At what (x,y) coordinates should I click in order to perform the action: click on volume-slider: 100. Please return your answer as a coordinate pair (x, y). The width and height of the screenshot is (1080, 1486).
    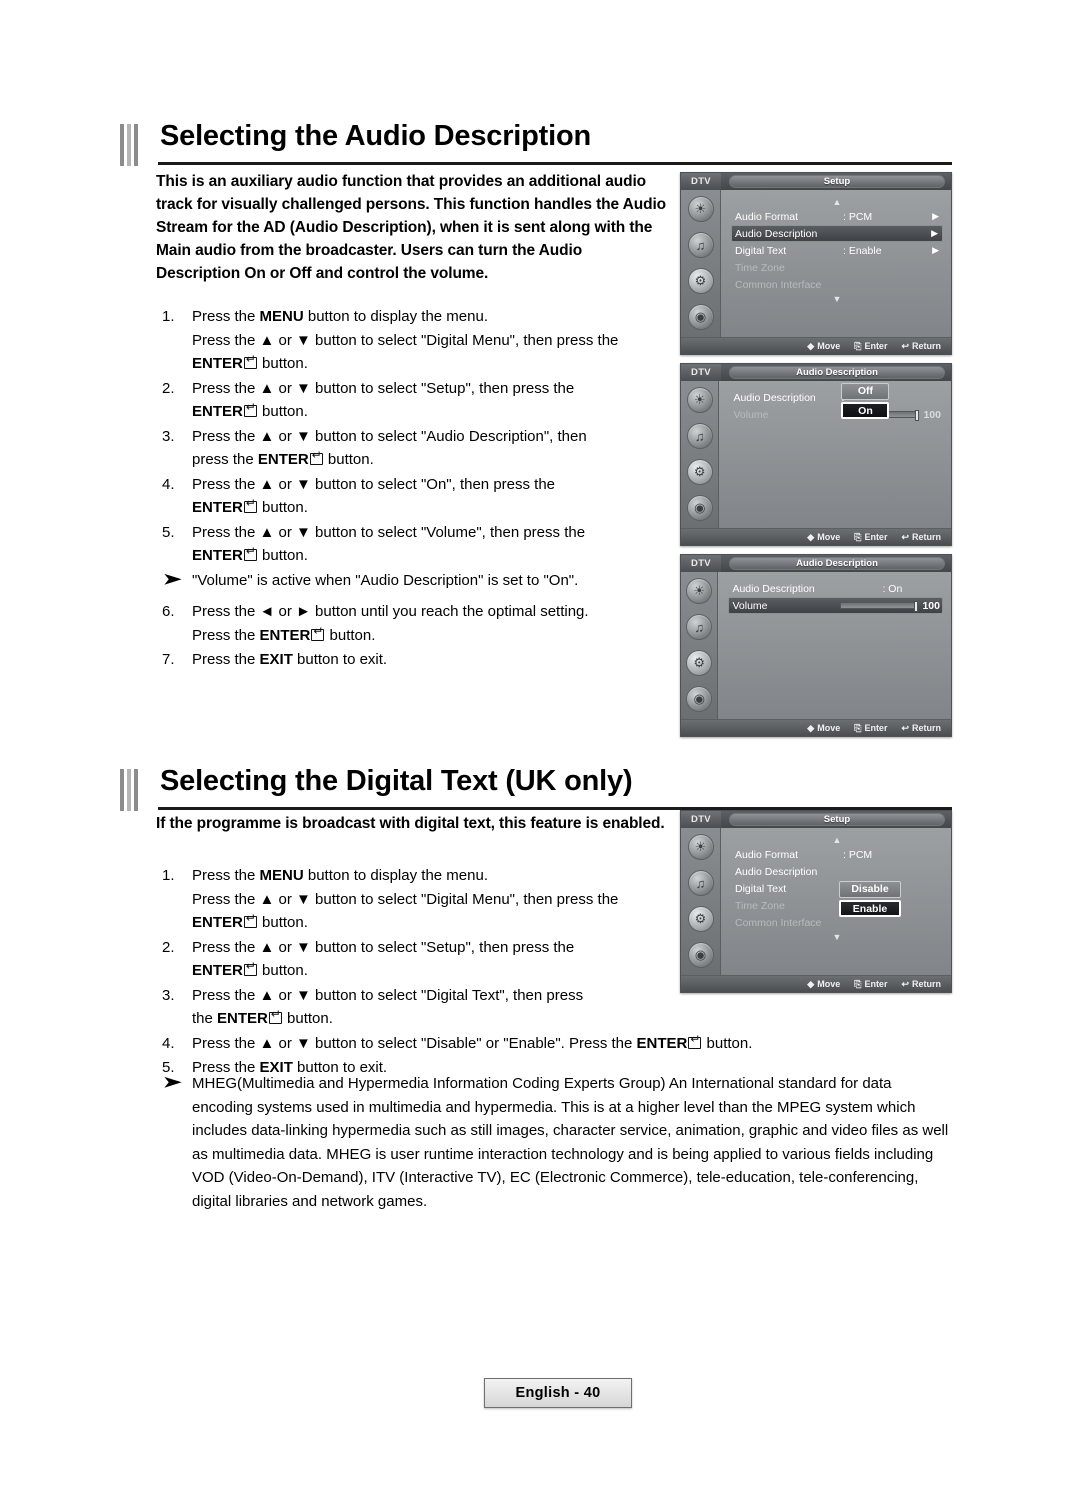
    Looking at the image, I should click on (891, 606).